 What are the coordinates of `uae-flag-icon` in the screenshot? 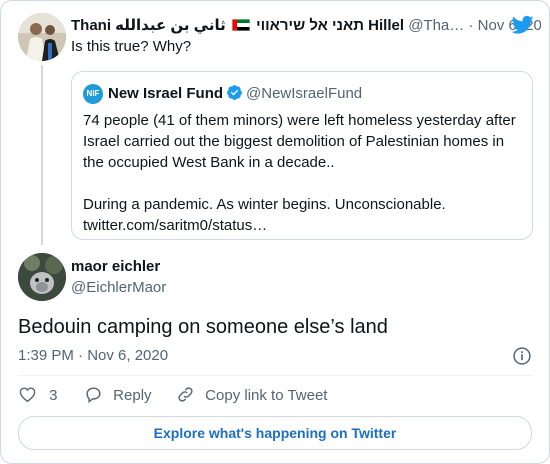 It's located at (240, 25).